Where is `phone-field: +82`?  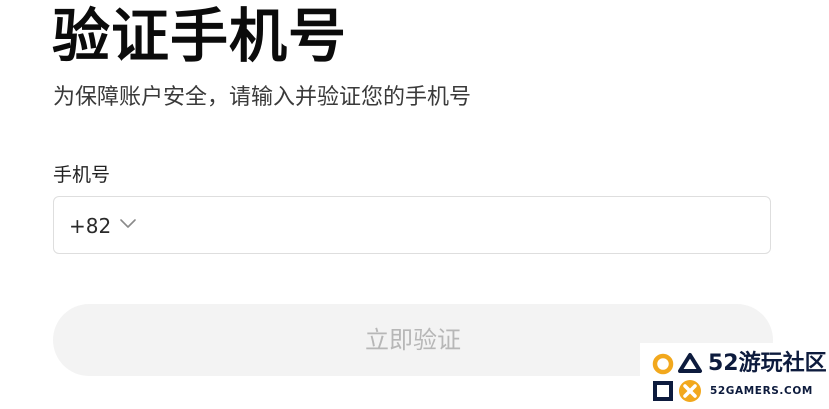
phone-field: +82 is located at coordinates (412, 225).